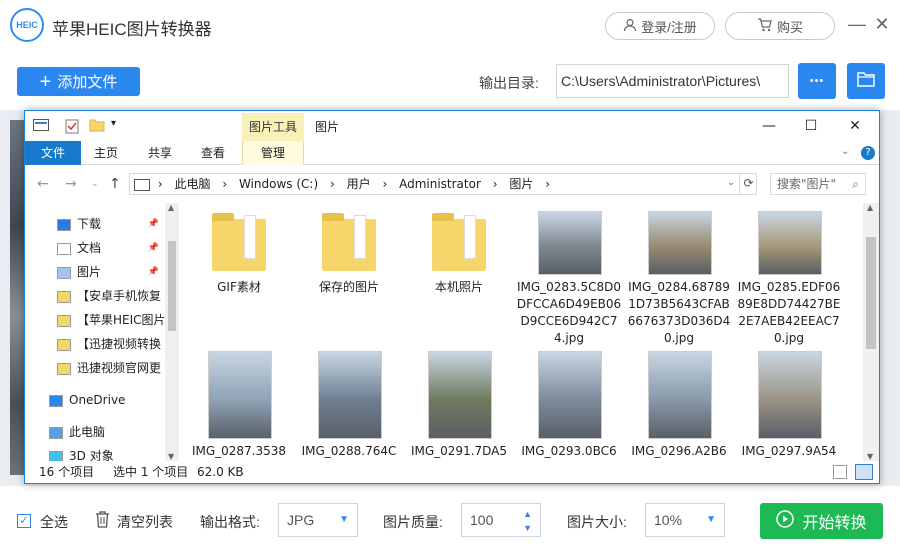 This screenshot has height=556, width=900. I want to click on file-item: IMG_0288.764C, so click(349, 405).